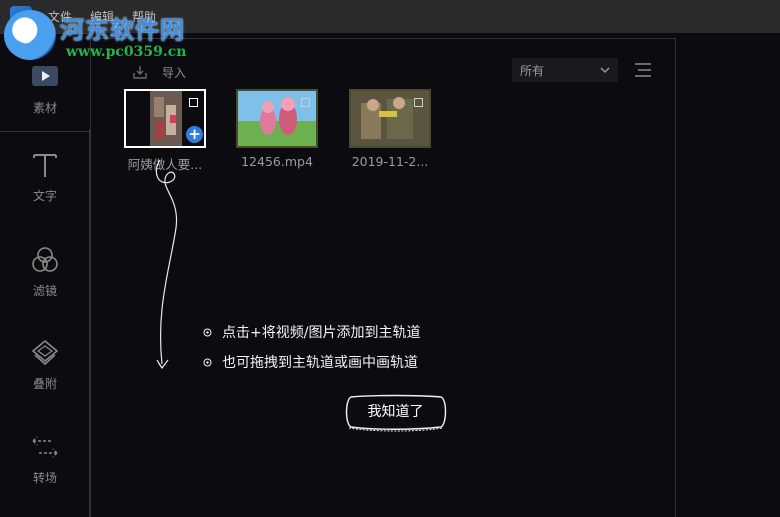 This screenshot has height=517, width=780. What do you see at coordinates (45, 374) in the screenshot?
I see `sidebar-item-overlay: 叠附` at bounding box center [45, 374].